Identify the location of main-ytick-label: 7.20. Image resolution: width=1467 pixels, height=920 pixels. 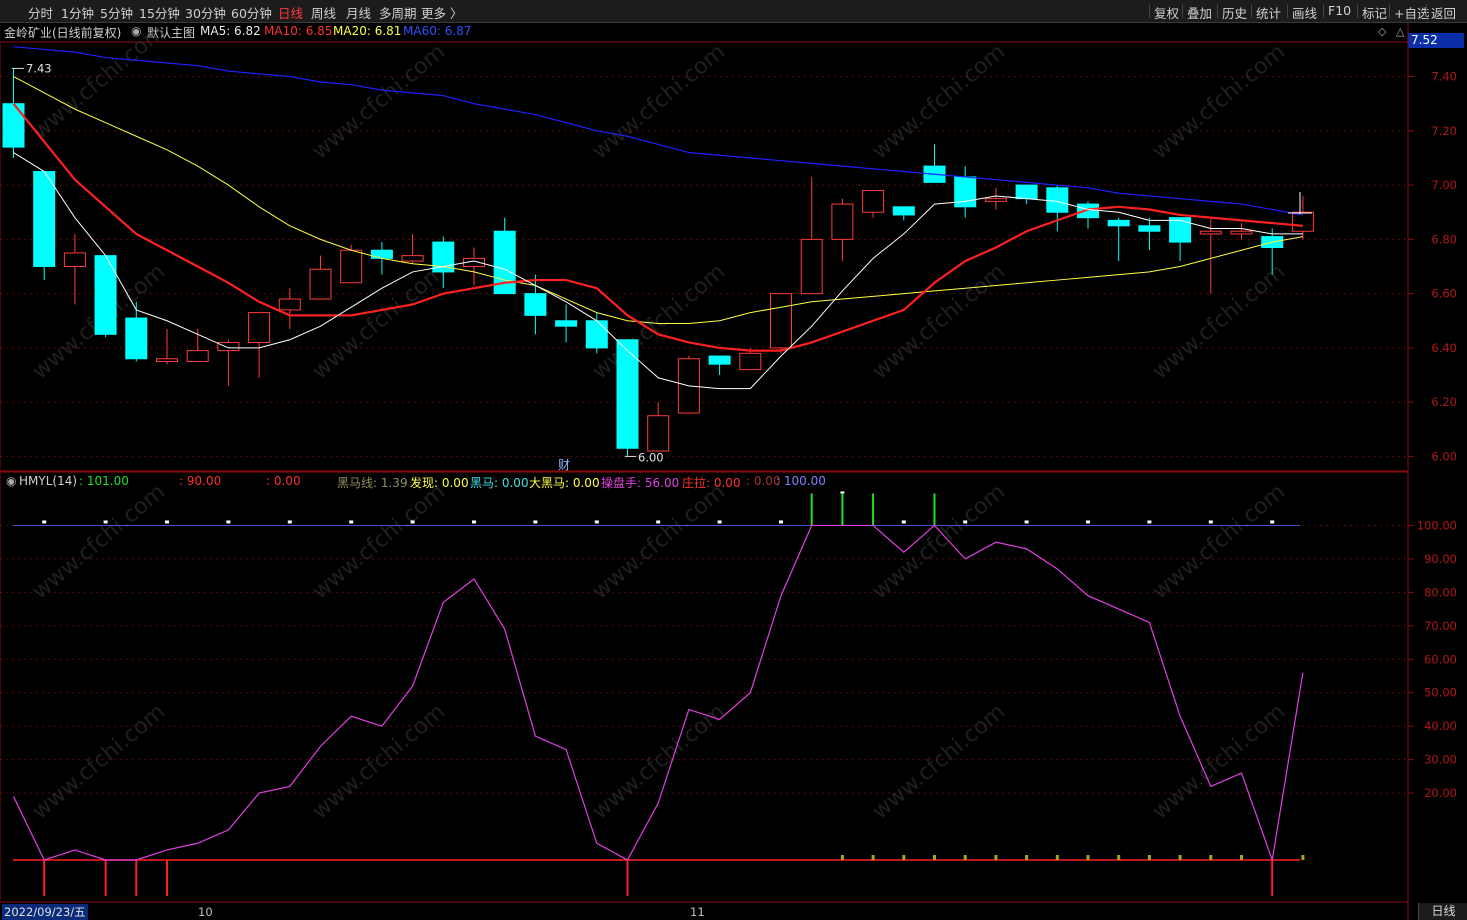
(1444, 131).